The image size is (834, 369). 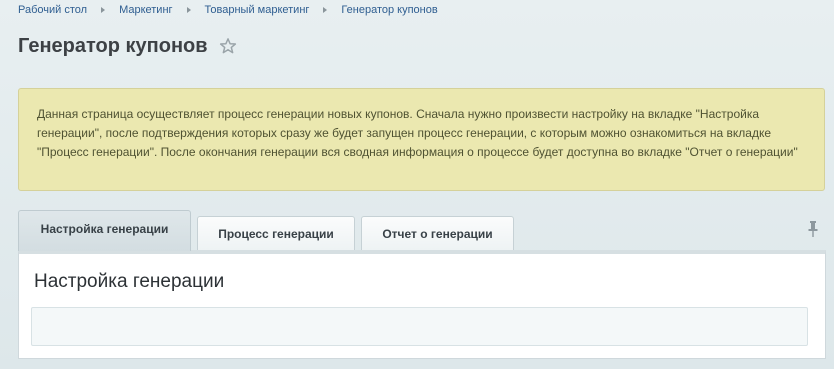 What do you see at coordinates (129, 281) in the screenshot?
I see `panel-title: Настройка генерации` at bounding box center [129, 281].